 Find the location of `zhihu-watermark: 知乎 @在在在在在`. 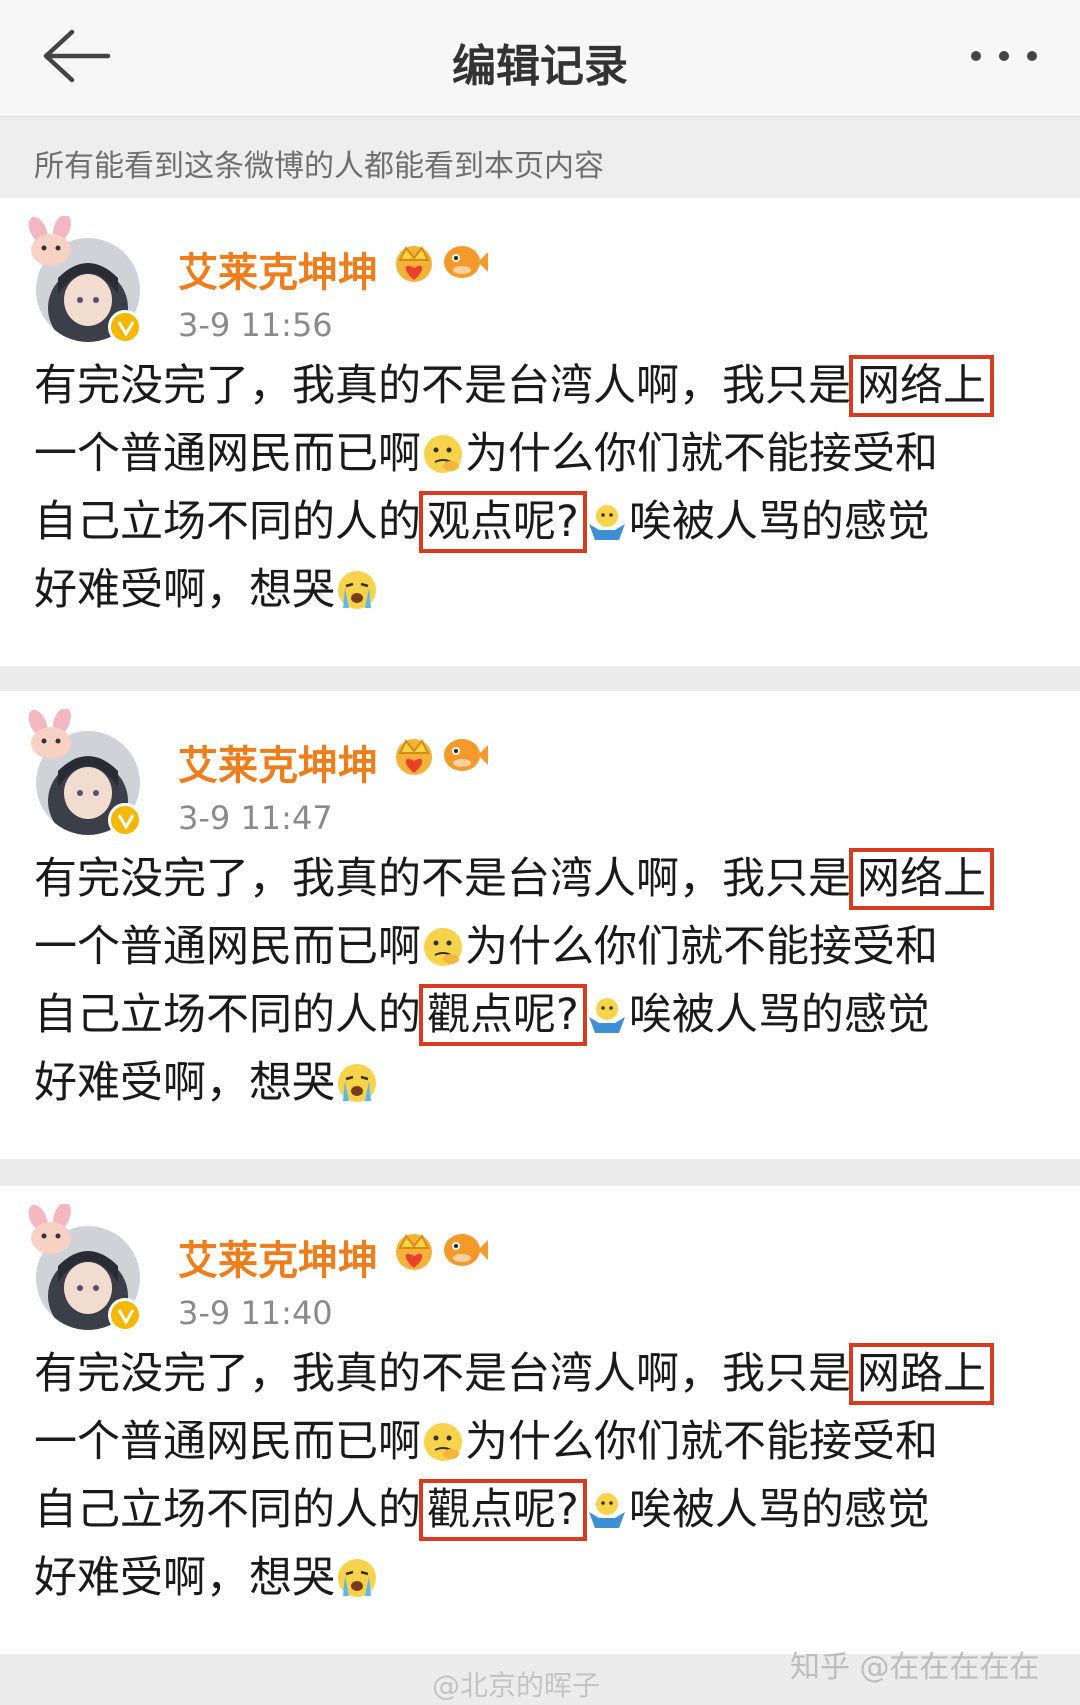

zhihu-watermark: 知乎 @在在在在在 is located at coordinates (915, 1667).